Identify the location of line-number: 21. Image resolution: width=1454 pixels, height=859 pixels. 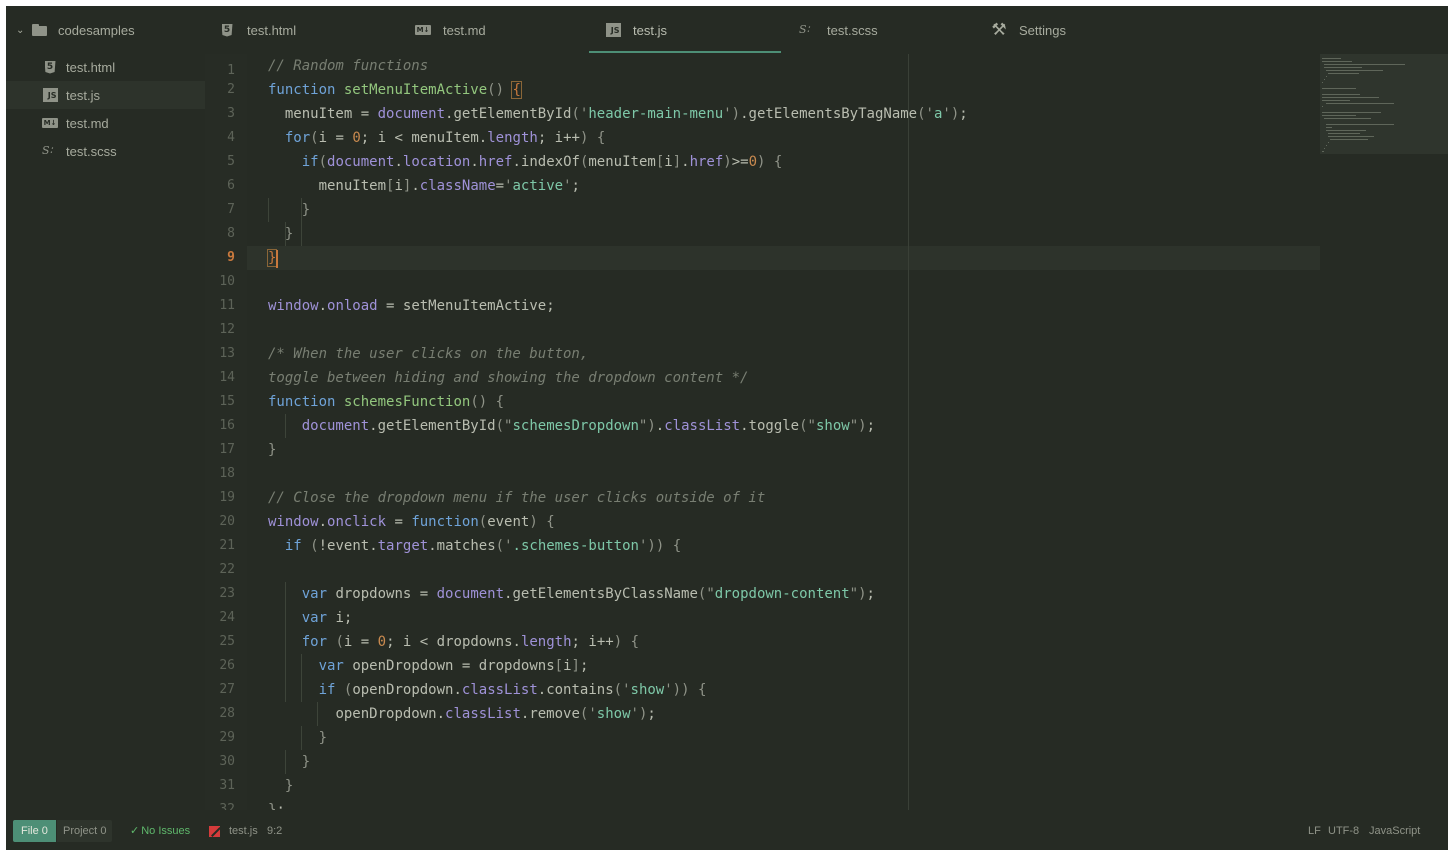
(220, 546).